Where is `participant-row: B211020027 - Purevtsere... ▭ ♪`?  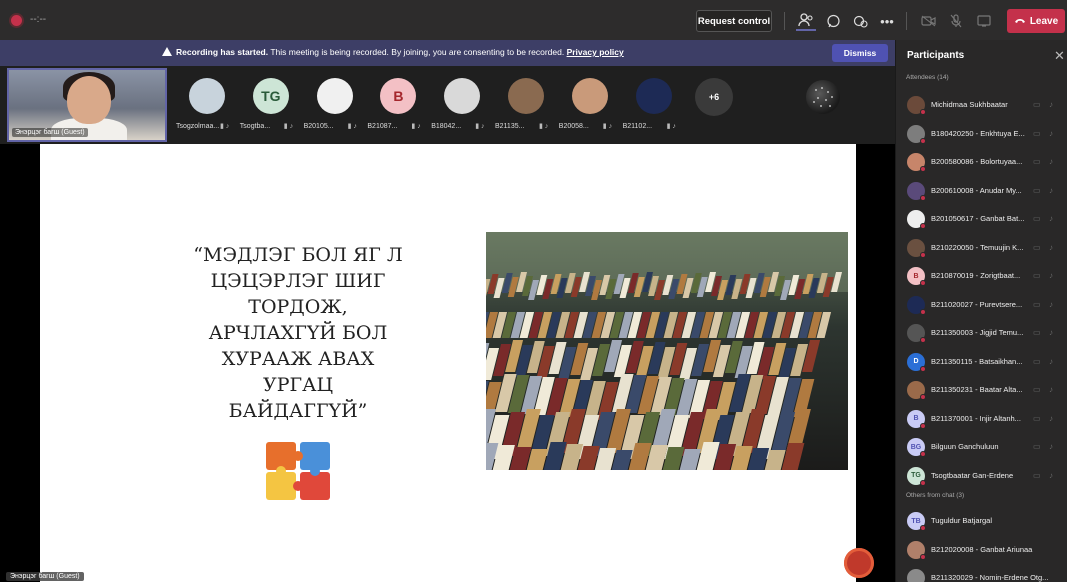
participant-row: B211020027 - Purevtsere... ▭ ♪ is located at coordinates (981, 306).